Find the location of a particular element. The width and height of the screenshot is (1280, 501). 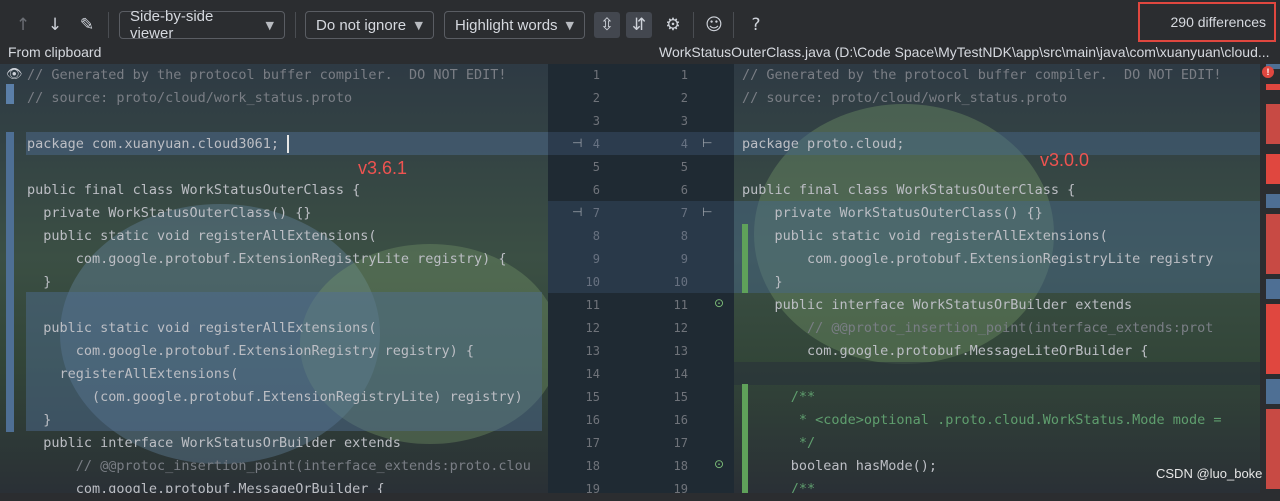

change-marker is located at coordinates (10, 94).